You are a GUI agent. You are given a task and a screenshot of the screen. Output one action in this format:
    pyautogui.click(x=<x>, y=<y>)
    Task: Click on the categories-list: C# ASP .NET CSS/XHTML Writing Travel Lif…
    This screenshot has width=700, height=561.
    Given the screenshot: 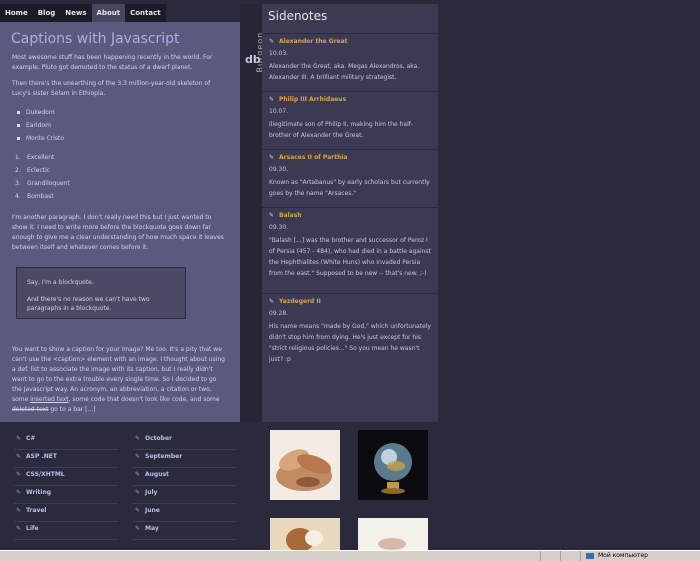 What is the action you would take?
    pyautogui.click(x=66, y=486)
    